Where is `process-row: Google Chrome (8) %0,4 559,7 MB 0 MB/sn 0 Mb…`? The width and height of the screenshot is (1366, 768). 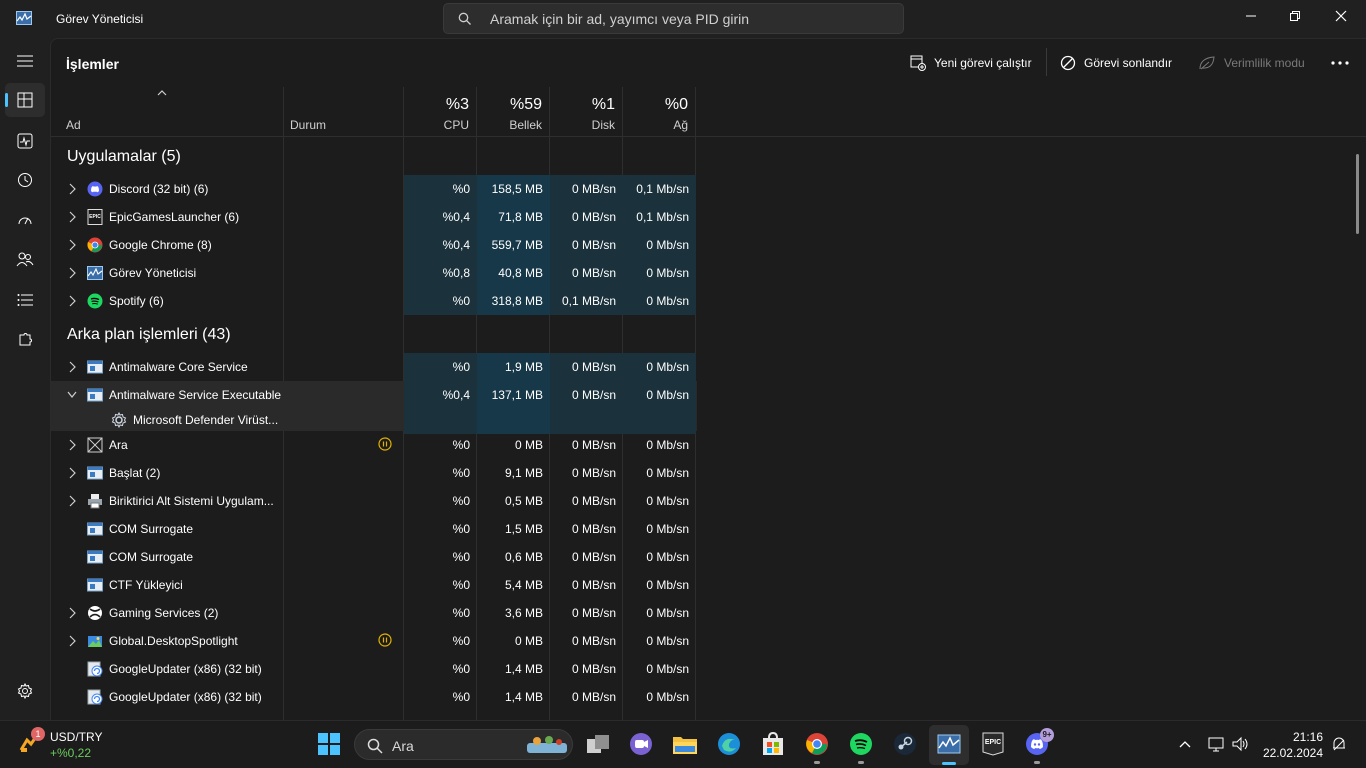
process-row: Google Chrome (8) %0,4 559,7 MB 0 MB/sn 0 Mb… is located at coordinates (374, 245).